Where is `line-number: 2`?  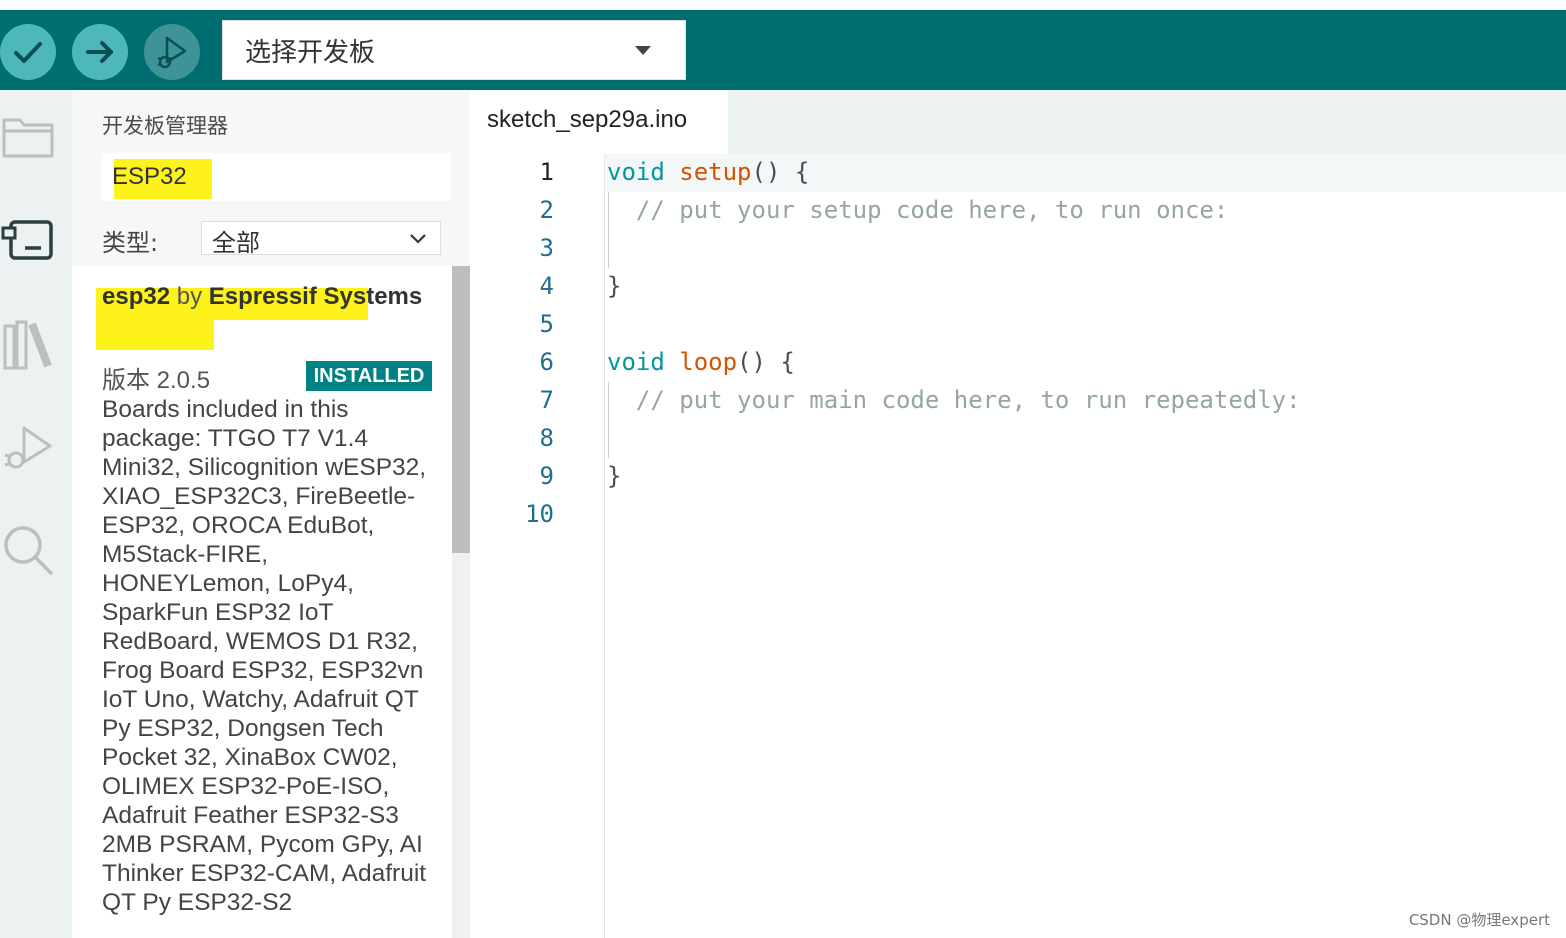 line-number: 2 is located at coordinates (546, 210).